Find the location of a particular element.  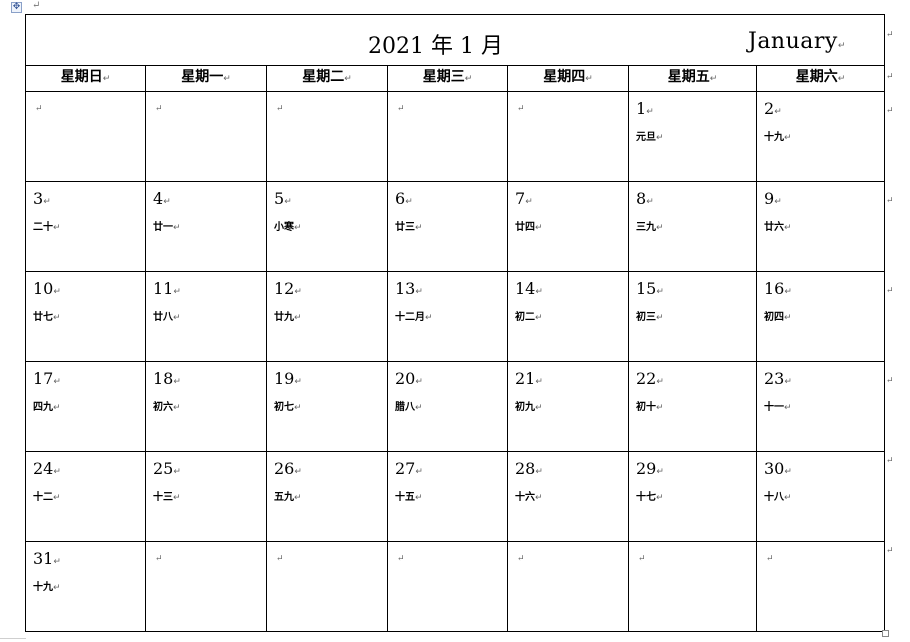

day-cell: 27↵ 十五↵ is located at coordinates (447, 496).